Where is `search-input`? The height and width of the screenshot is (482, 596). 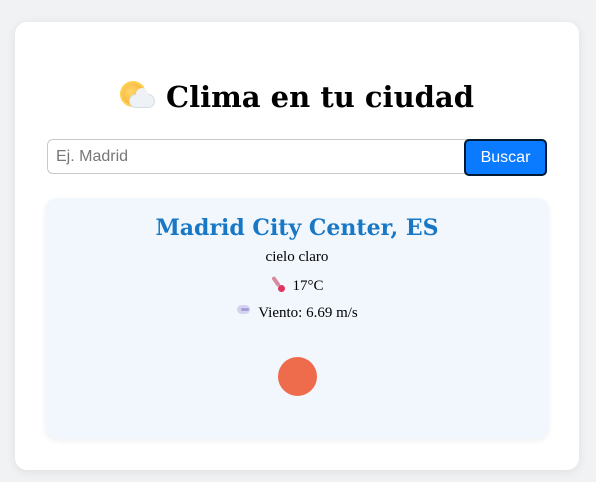 search-input is located at coordinates (258, 156).